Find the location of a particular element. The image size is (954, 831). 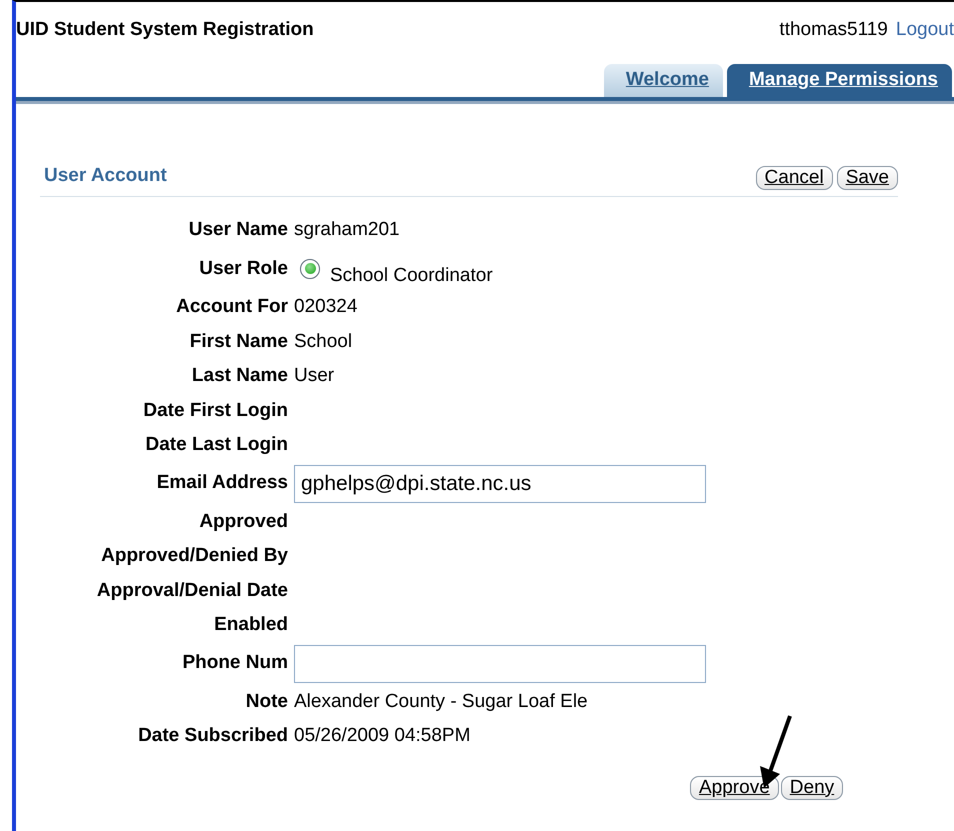

field-label: Email Address is located at coordinates (222, 483).